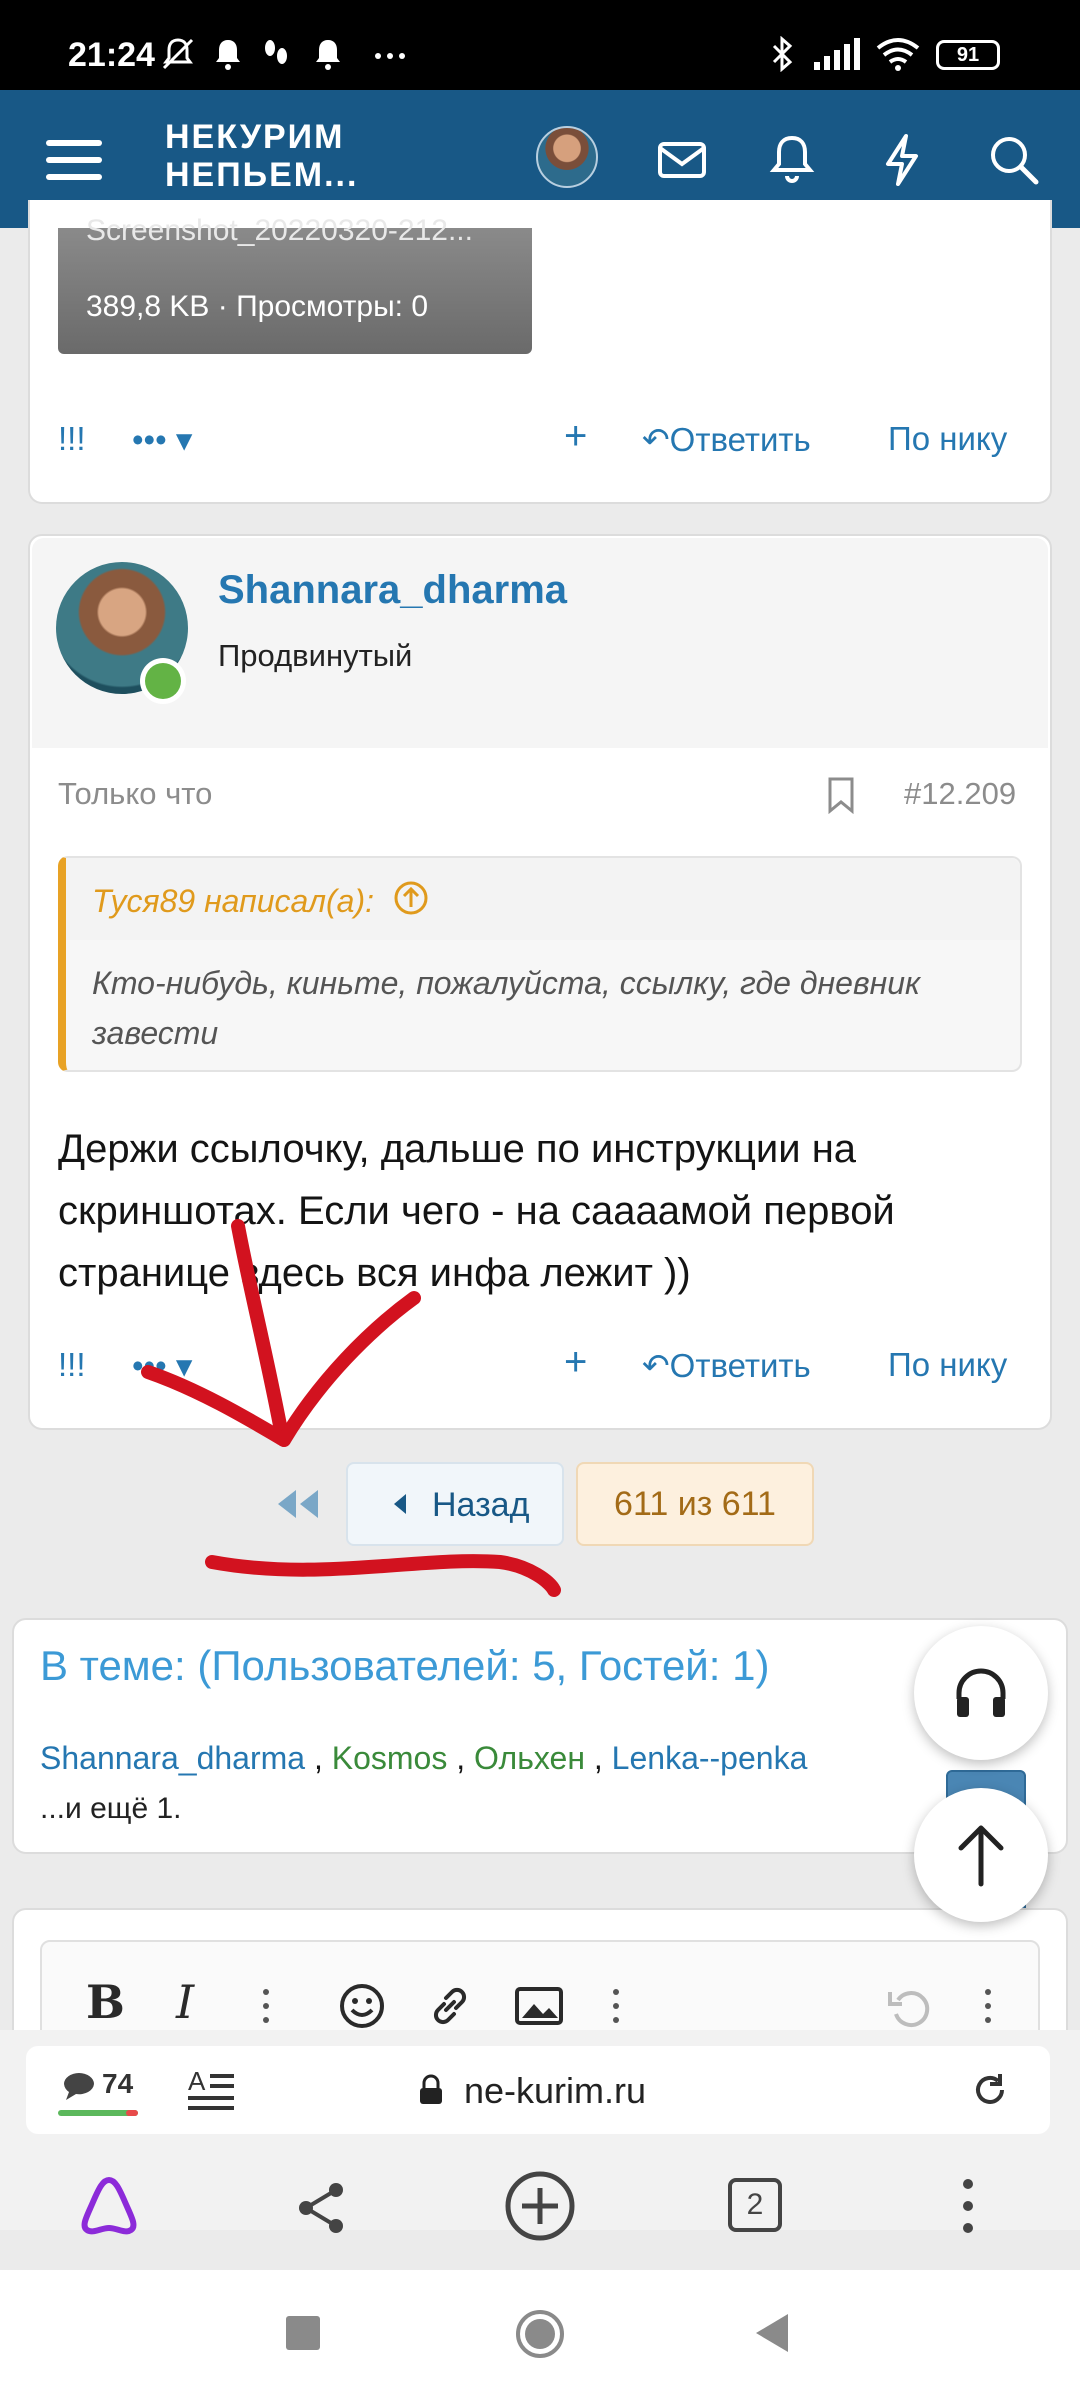 The image size is (1080, 2400). What do you see at coordinates (383, 1575) in the screenshot?
I see `annotation-underline` at bounding box center [383, 1575].